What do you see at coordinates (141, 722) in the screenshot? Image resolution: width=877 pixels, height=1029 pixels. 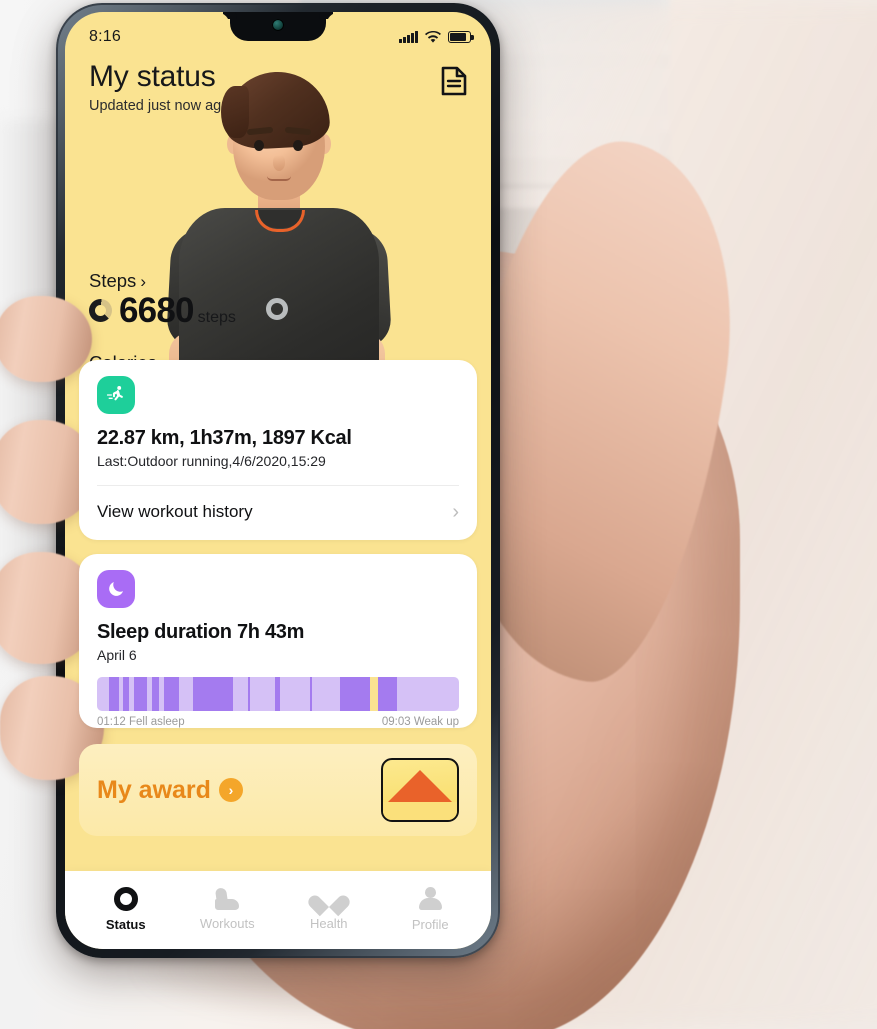 I see `sleep-start-label: 01:12 Fell asleep` at bounding box center [141, 722].